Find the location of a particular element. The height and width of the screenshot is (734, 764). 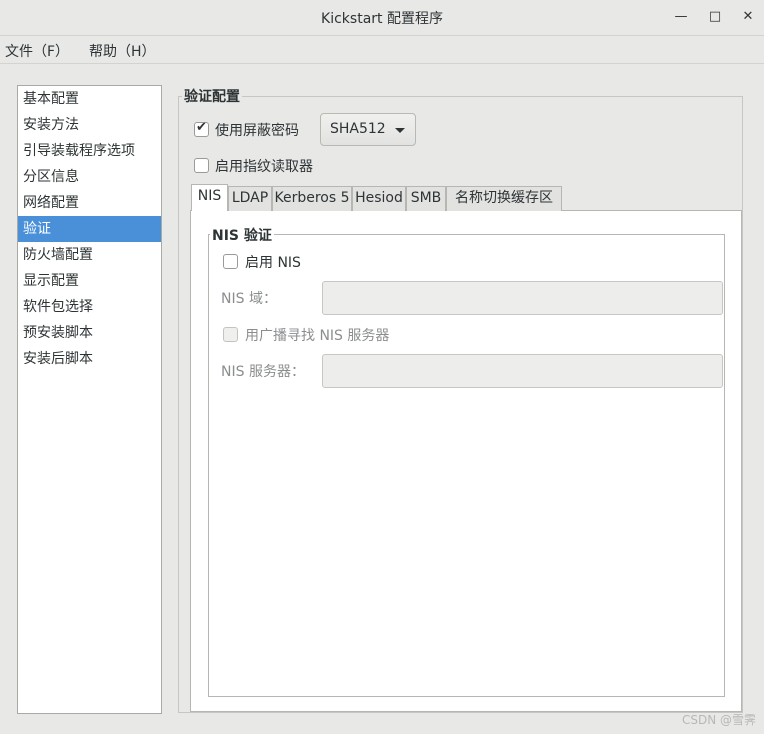

shadow-password-label: 使用屏蔽密码 is located at coordinates (257, 131).